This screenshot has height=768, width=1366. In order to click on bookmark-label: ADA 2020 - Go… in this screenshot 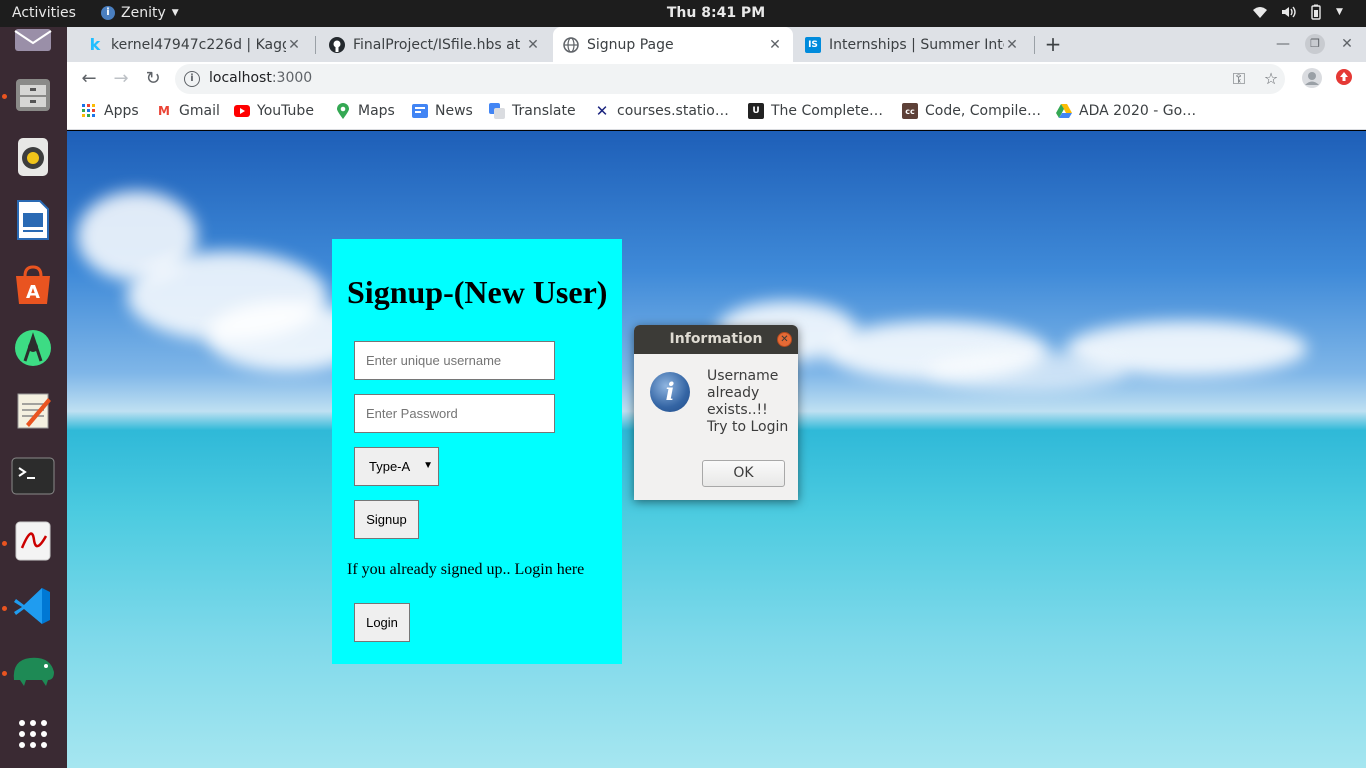, I will do `click(1138, 111)`.